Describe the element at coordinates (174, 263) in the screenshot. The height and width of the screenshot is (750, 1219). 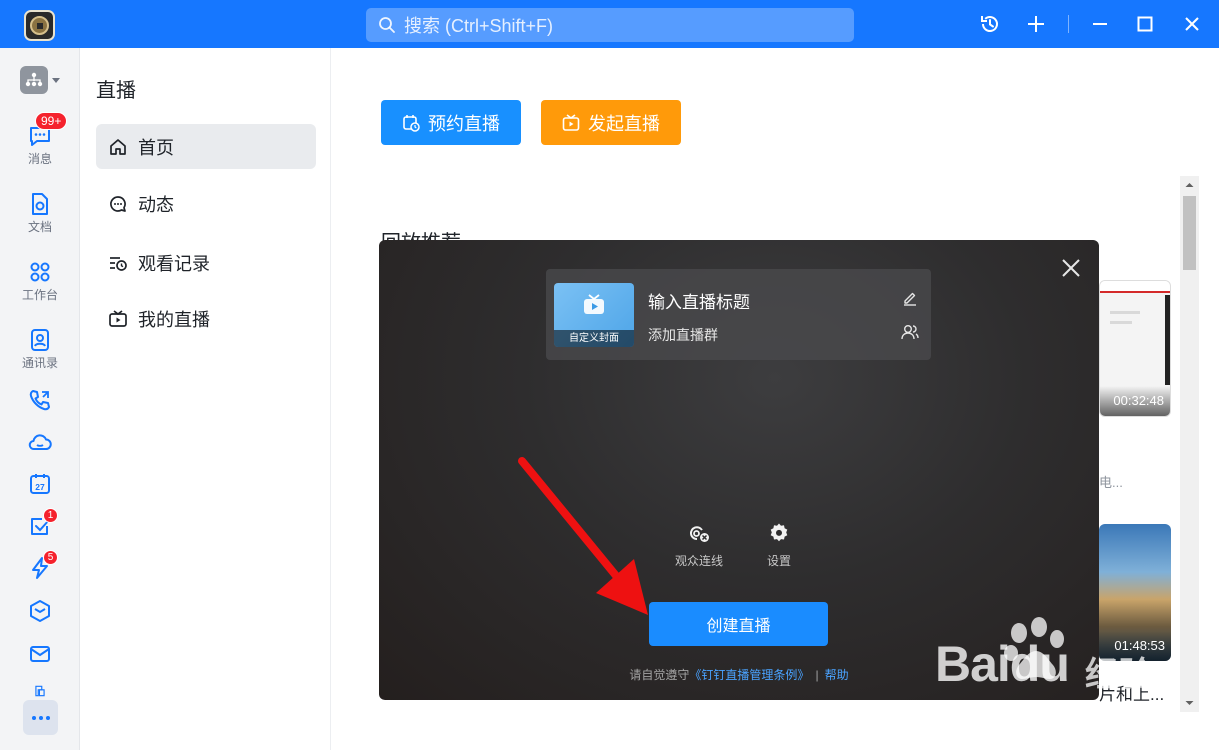
I see `nav-label-history: 观看记录` at that location.